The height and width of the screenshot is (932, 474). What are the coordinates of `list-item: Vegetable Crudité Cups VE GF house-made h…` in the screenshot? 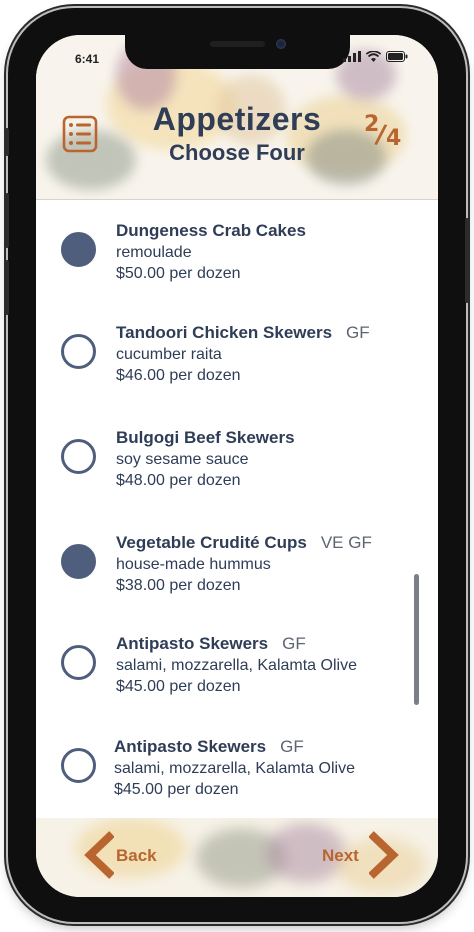 It's located at (237, 577).